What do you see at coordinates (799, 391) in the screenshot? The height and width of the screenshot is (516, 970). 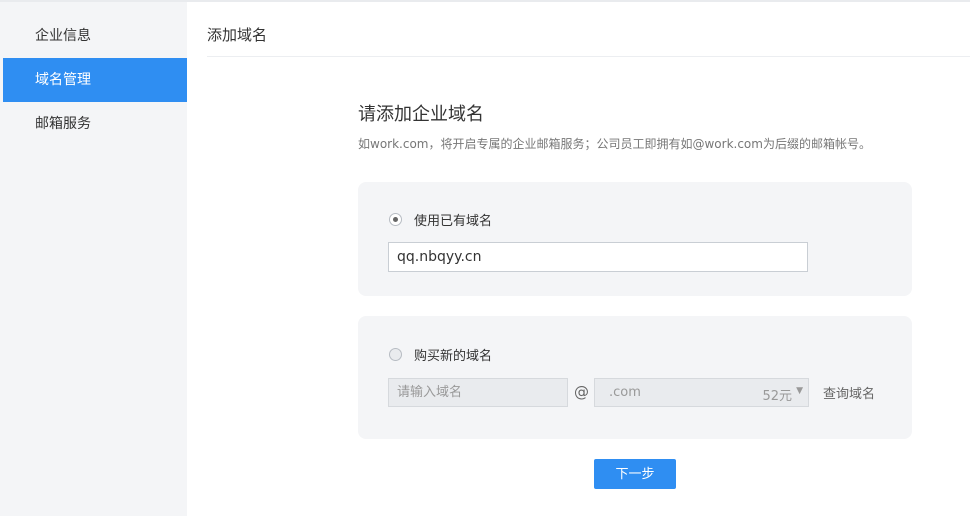 I see `chevron-down-icon: ▼` at bounding box center [799, 391].